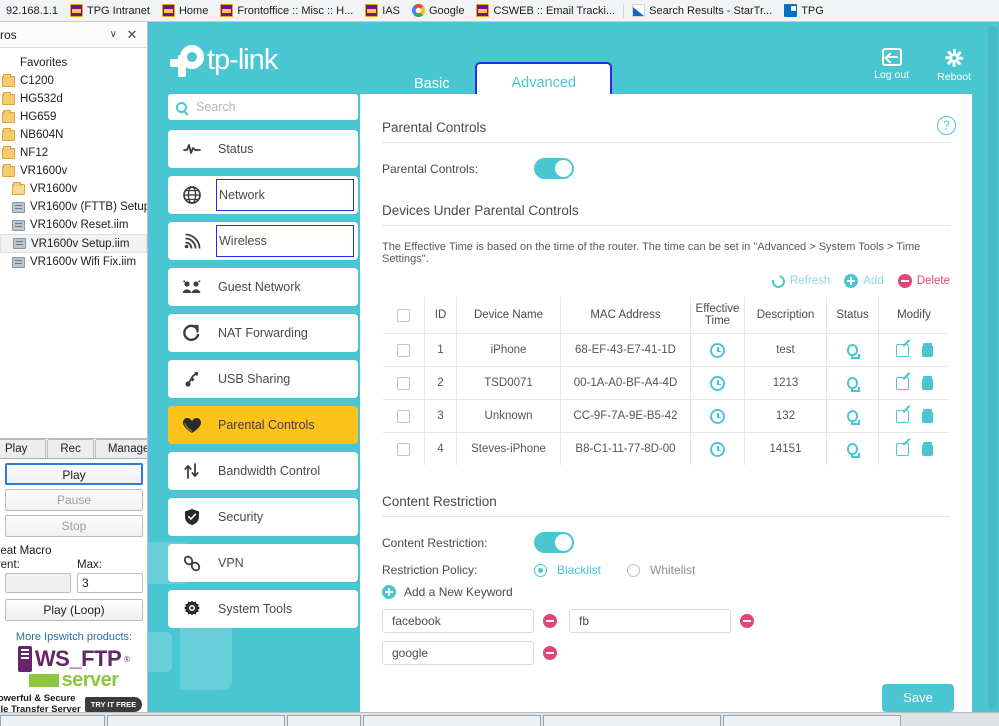  I want to click on parental-controls-toggle, so click(554, 168).